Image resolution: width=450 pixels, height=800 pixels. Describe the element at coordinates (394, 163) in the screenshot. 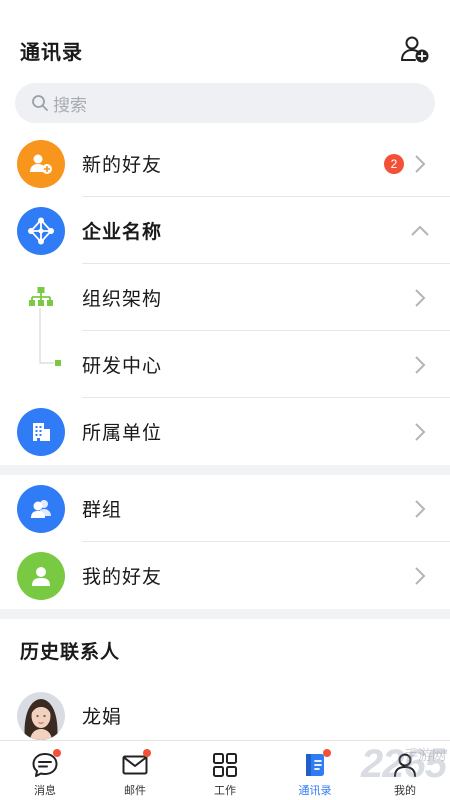

I see `unread-badge: 2` at that location.